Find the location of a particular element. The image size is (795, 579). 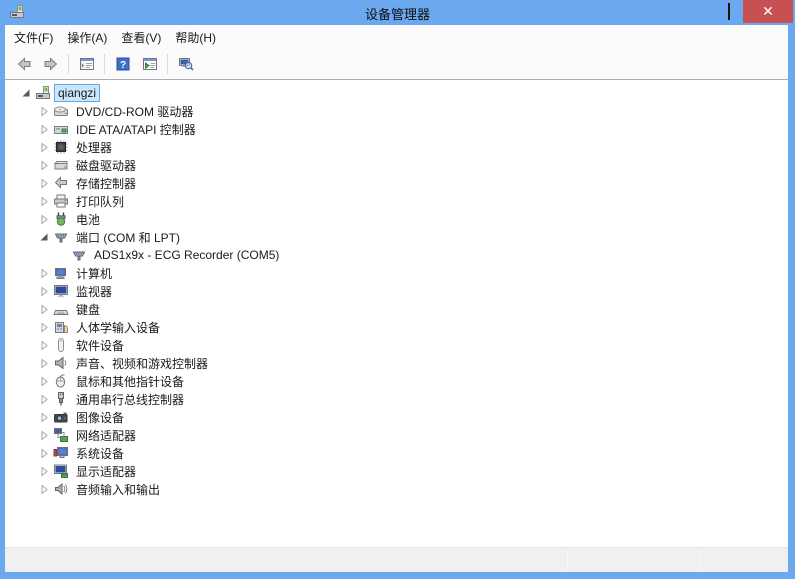

tree-item-label: 计算机 is located at coordinates (94, 273).